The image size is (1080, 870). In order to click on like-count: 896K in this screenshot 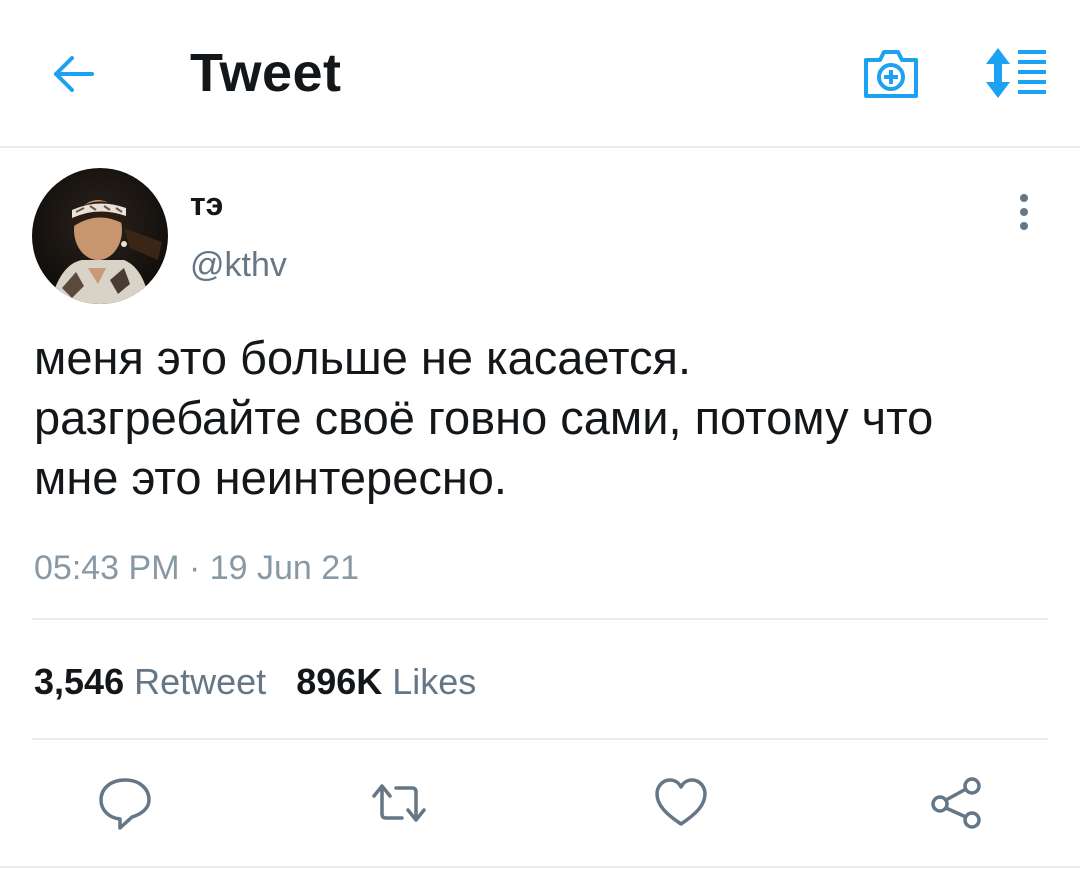, I will do `click(339, 681)`.